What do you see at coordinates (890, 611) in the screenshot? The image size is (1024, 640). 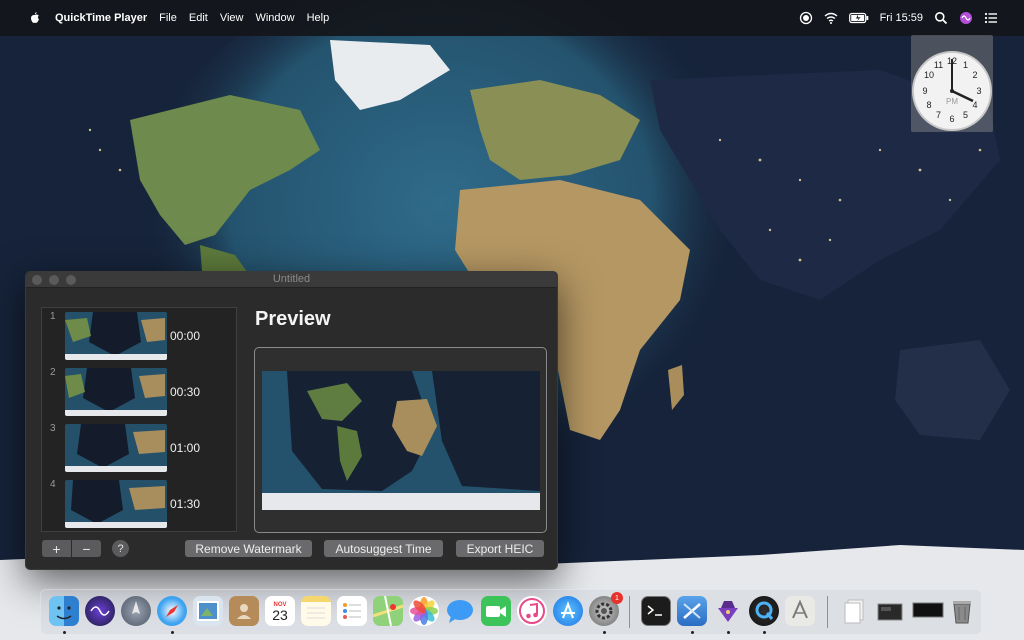 I see `screenshot-stack-icon` at bounding box center [890, 611].